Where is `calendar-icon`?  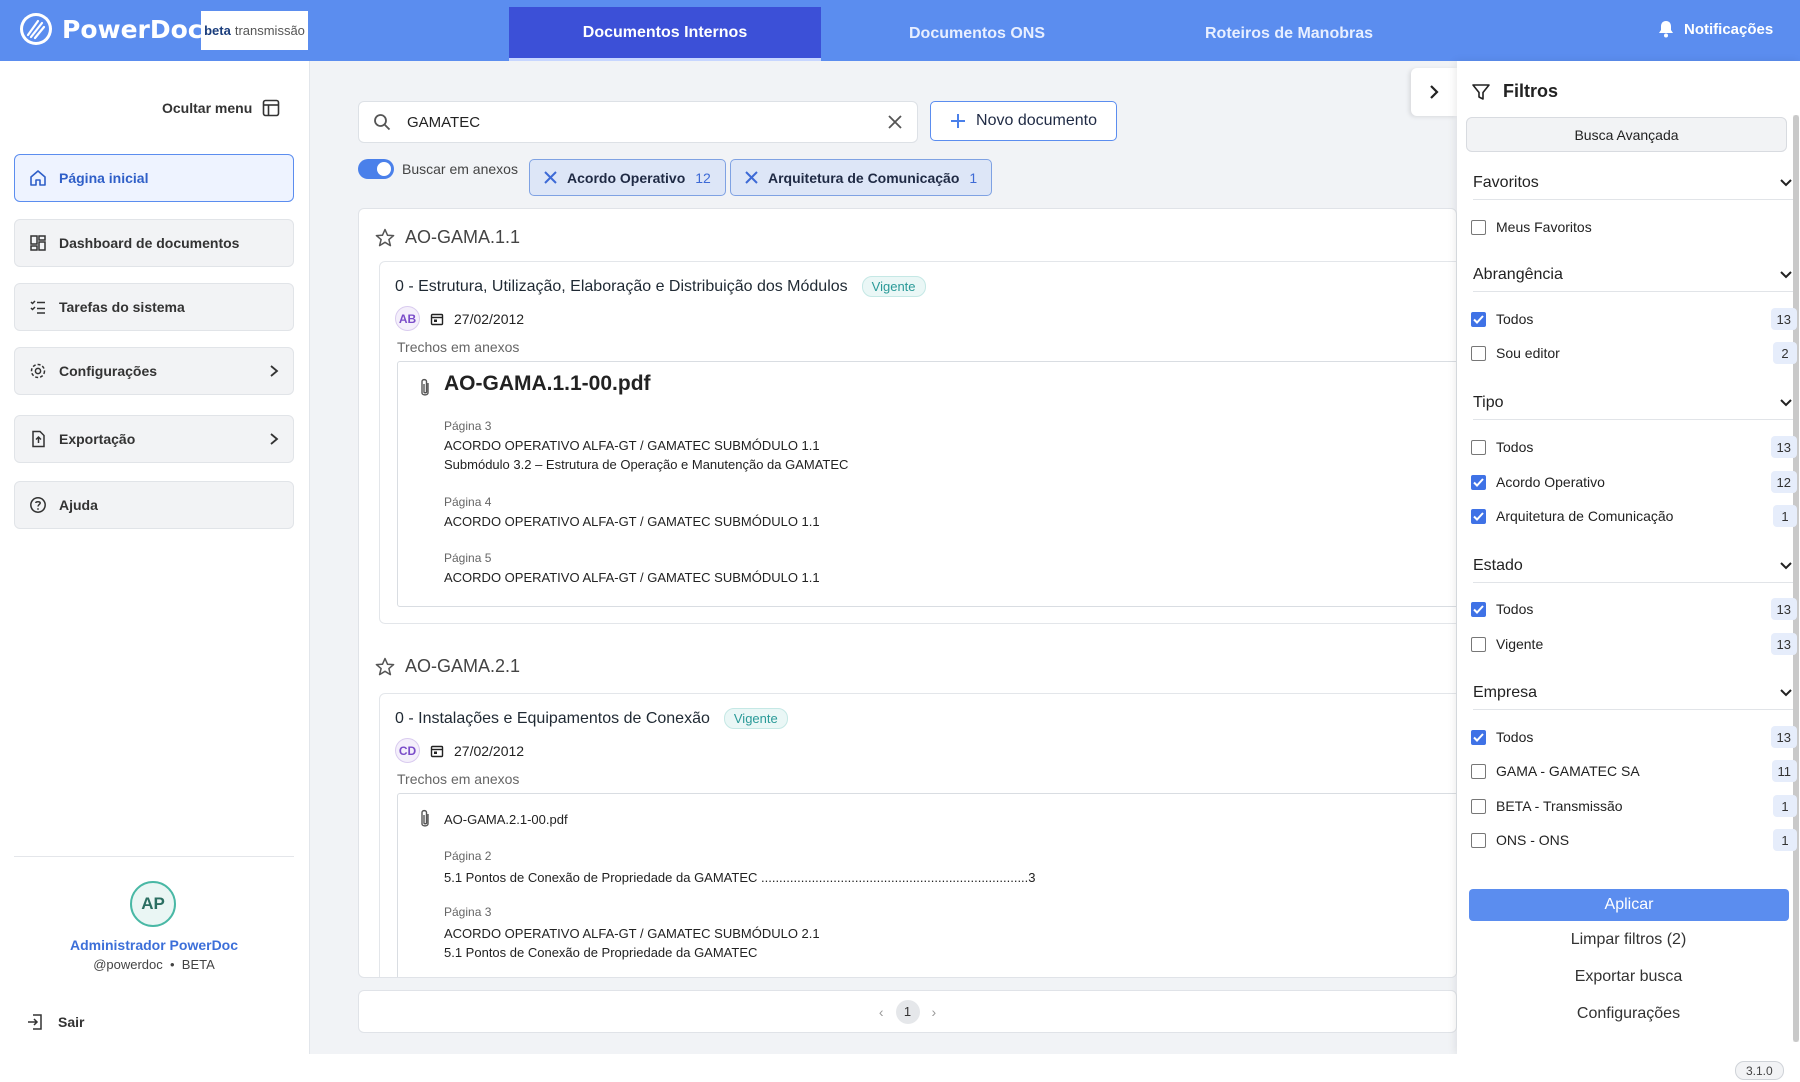
calendar-icon is located at coordinates (437, 751).